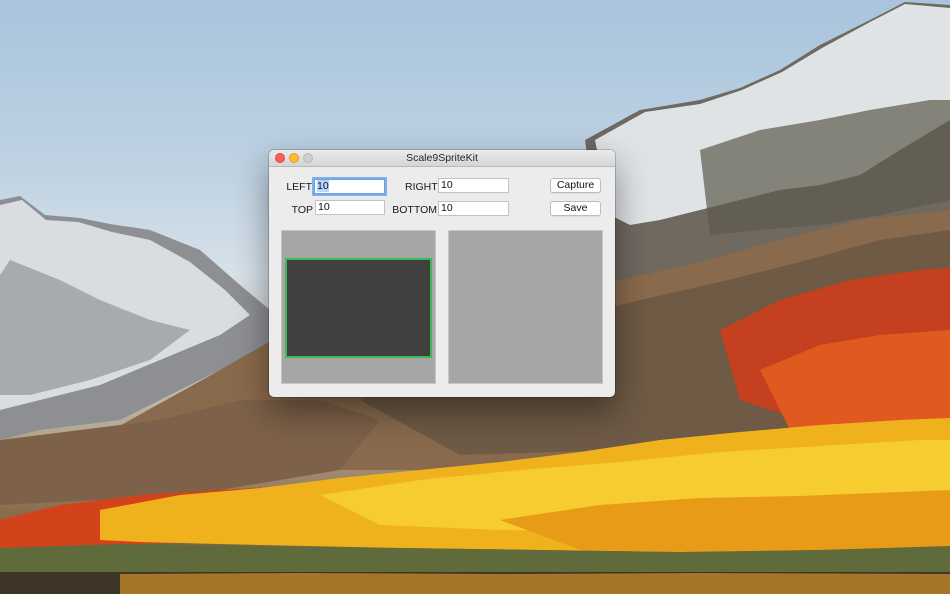 The image size is (950, 594). I want to click on top-inset-field: 10, so click(350, 207).